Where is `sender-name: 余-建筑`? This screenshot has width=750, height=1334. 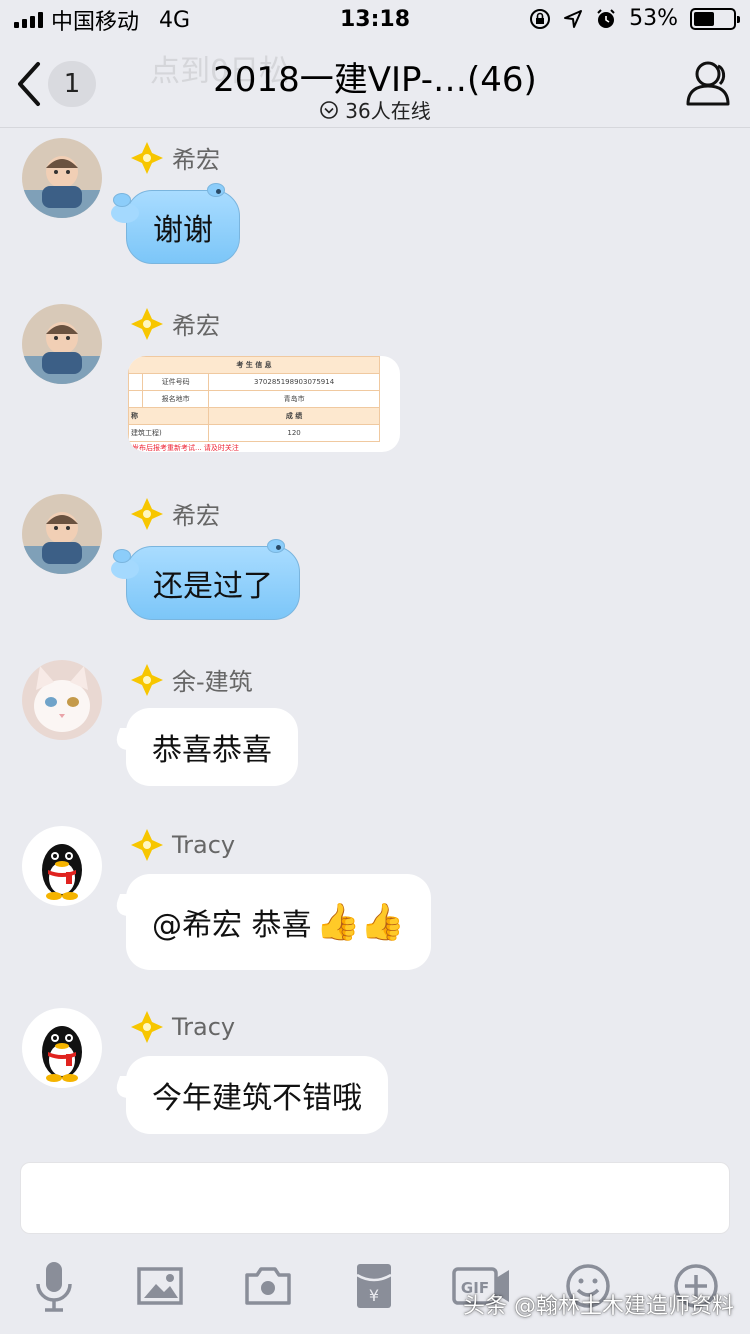 sender-name: 余-建筑 is located at coordinates (212, 682).